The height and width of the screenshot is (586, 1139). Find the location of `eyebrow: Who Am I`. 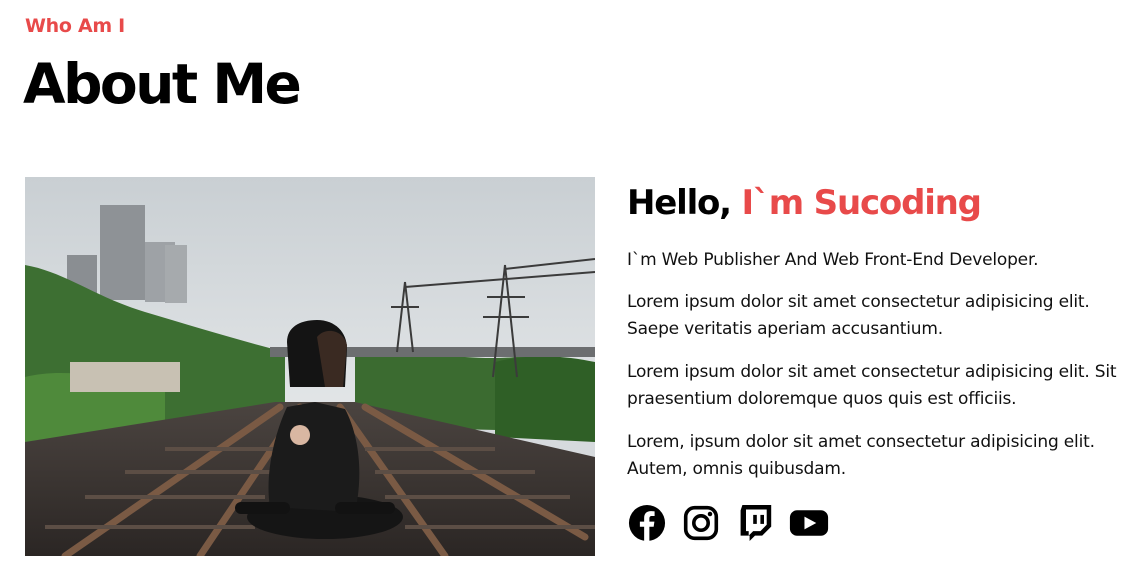

eyebrow: Who Am I is located at coordinates (75, 26).